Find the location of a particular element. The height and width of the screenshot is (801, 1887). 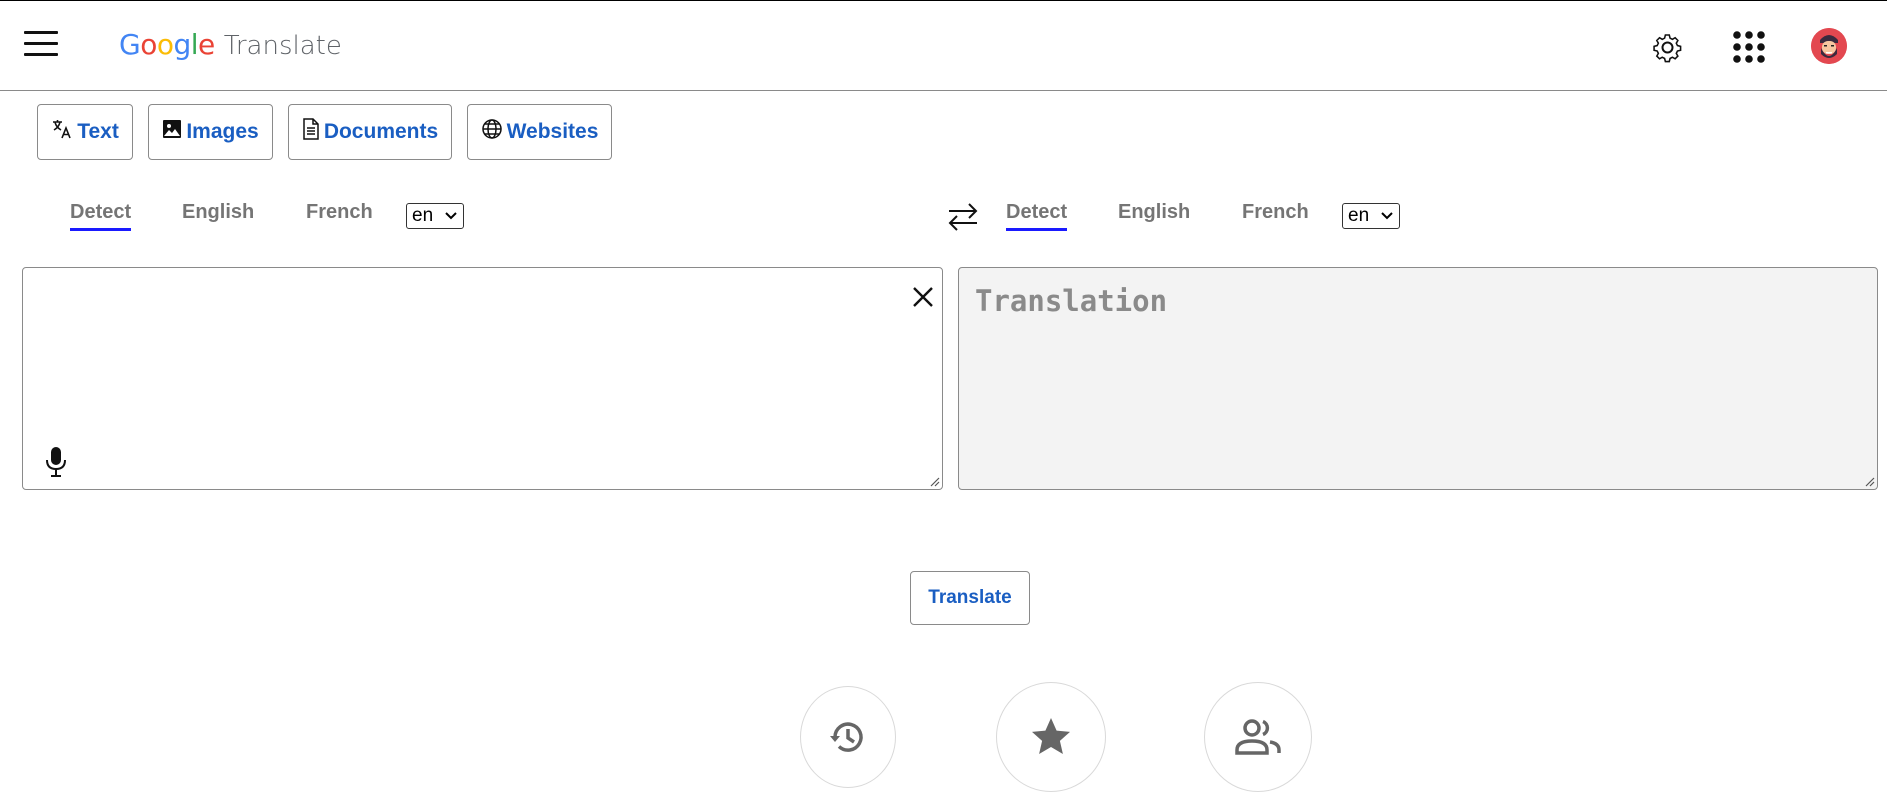

community-button is located at coordinates (1258, 737).